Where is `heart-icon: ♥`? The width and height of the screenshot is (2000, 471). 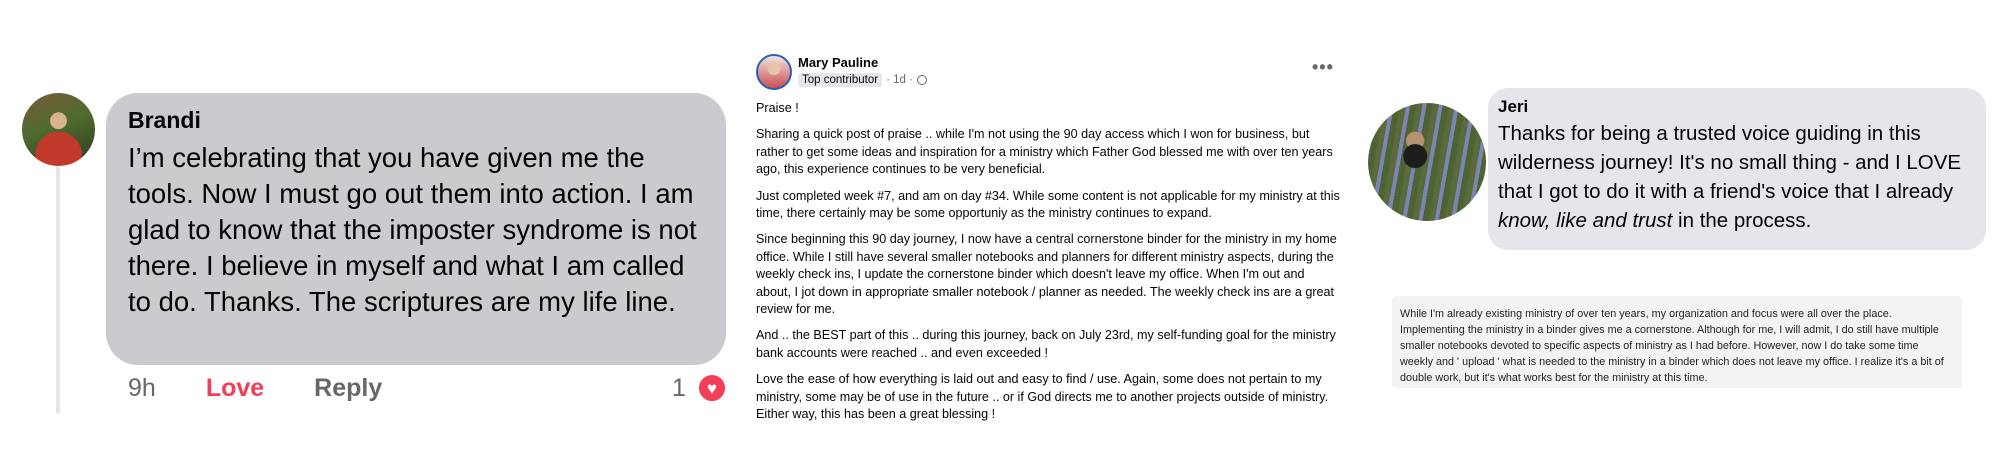 heart-icon: ♥ is located at coordinates (711, 388).